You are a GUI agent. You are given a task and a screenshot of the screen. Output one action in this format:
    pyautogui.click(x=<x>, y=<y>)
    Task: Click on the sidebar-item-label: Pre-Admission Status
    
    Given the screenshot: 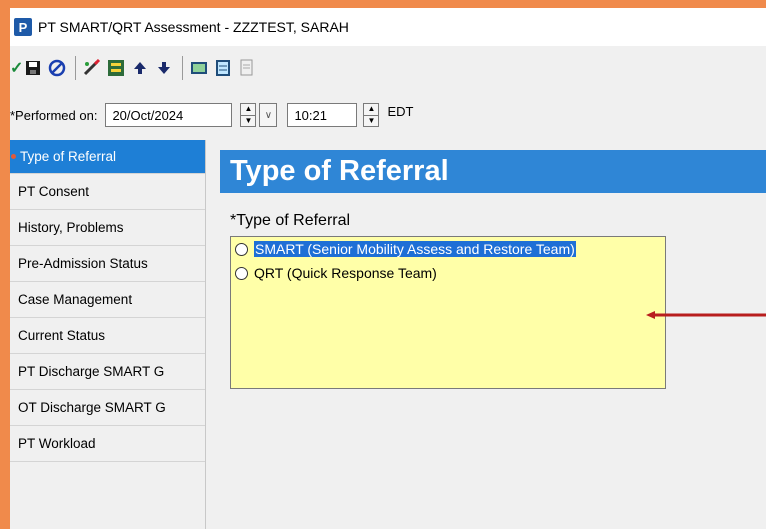 What is the action you would take?
    pyautogui.click(x=83, y=263)
    